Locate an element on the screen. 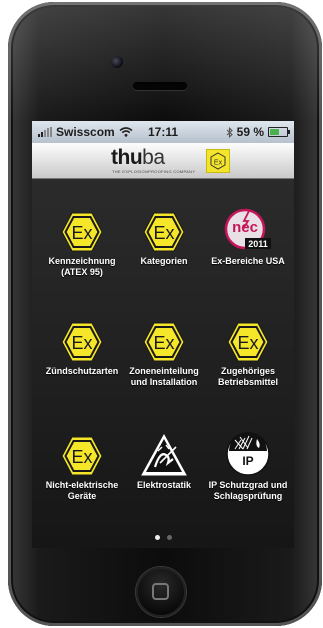 Image resolution: width=323 pixels, height=628 pixels. logo-bold-text: thu is located at coordinates (127, 157).